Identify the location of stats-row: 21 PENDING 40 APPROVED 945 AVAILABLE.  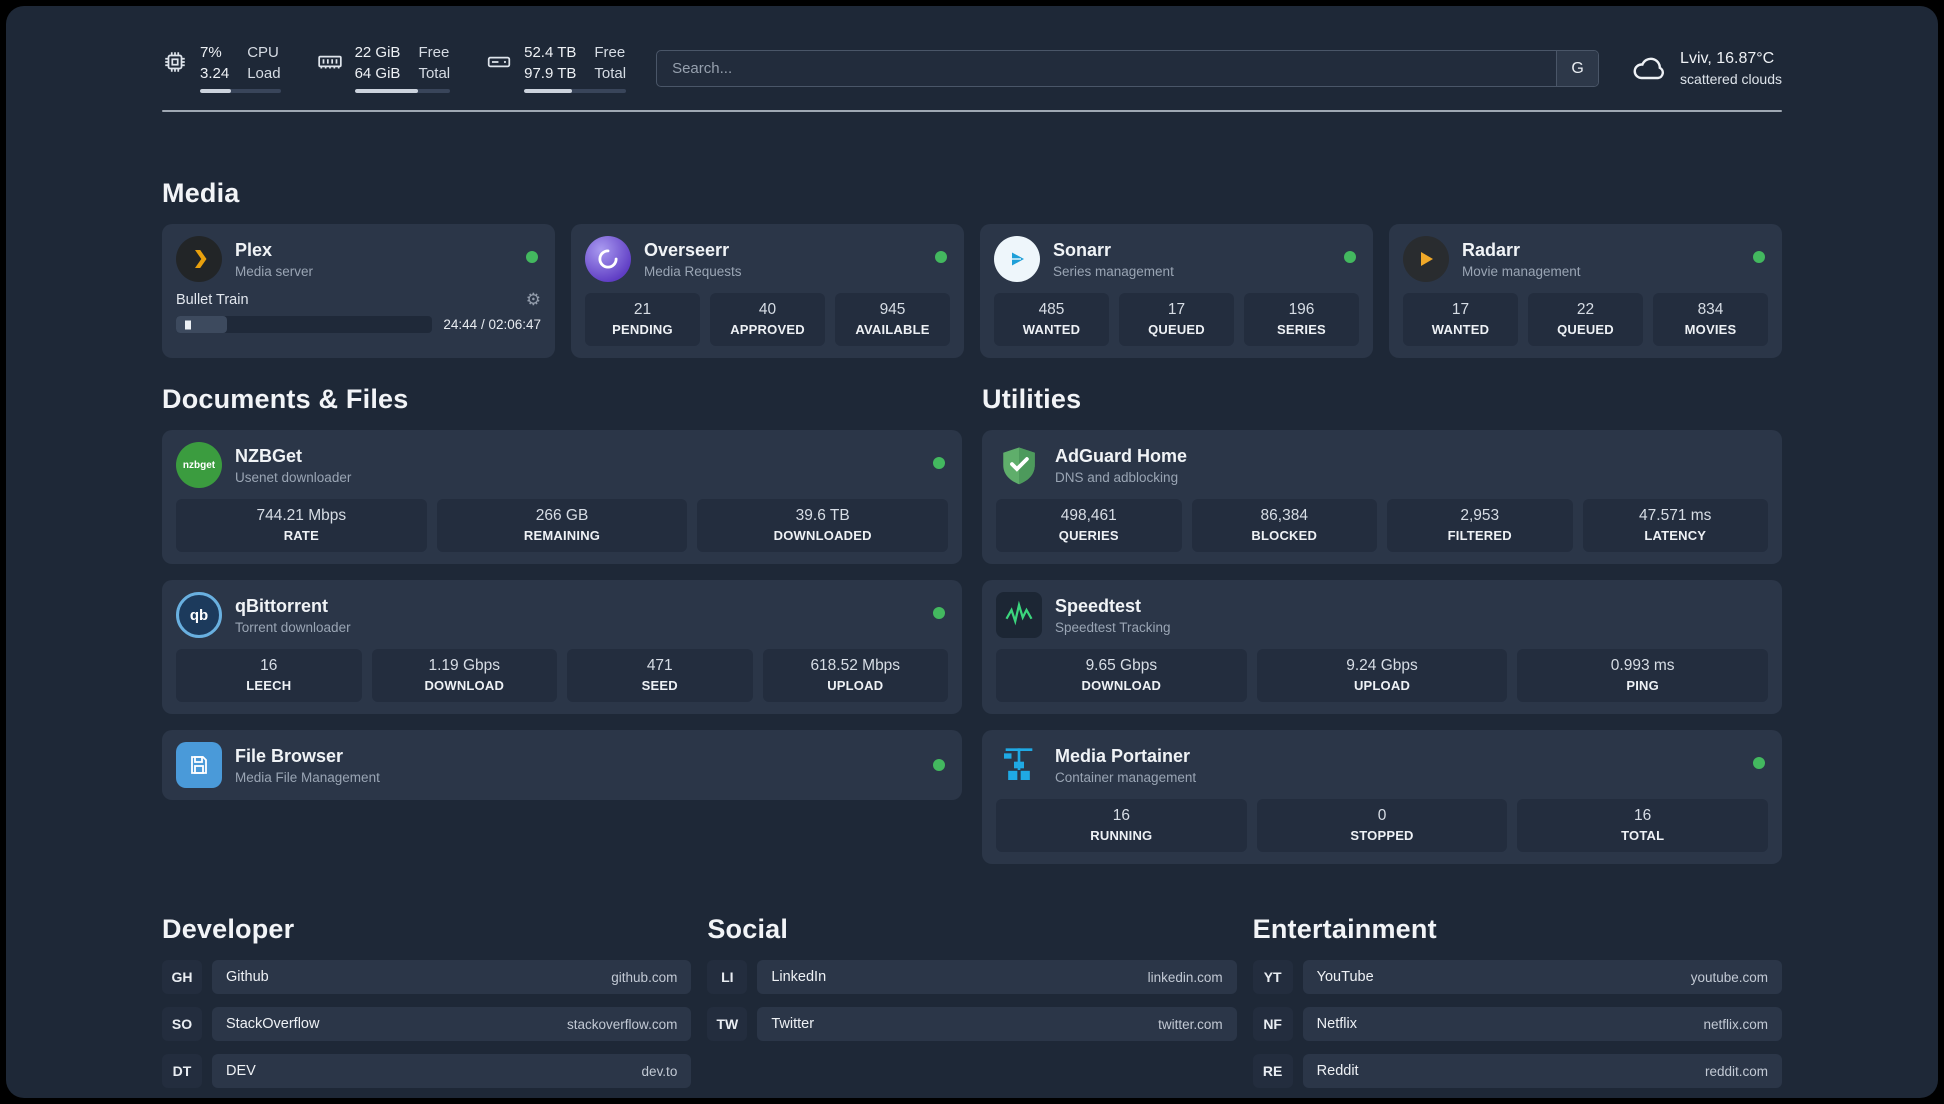
(767, 319).